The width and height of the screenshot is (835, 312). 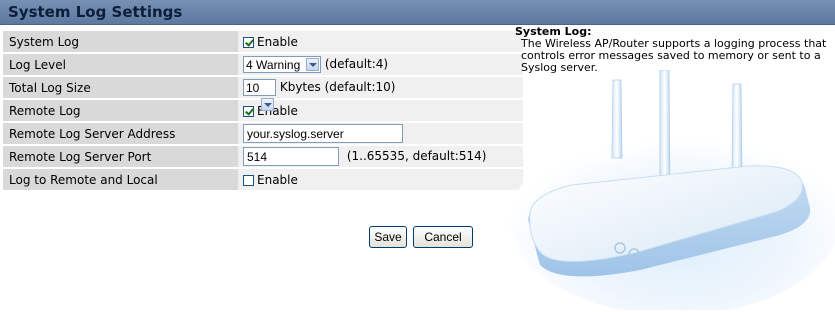 I want to click on log-level-hint: (default:4), so click(x=356, y=64).